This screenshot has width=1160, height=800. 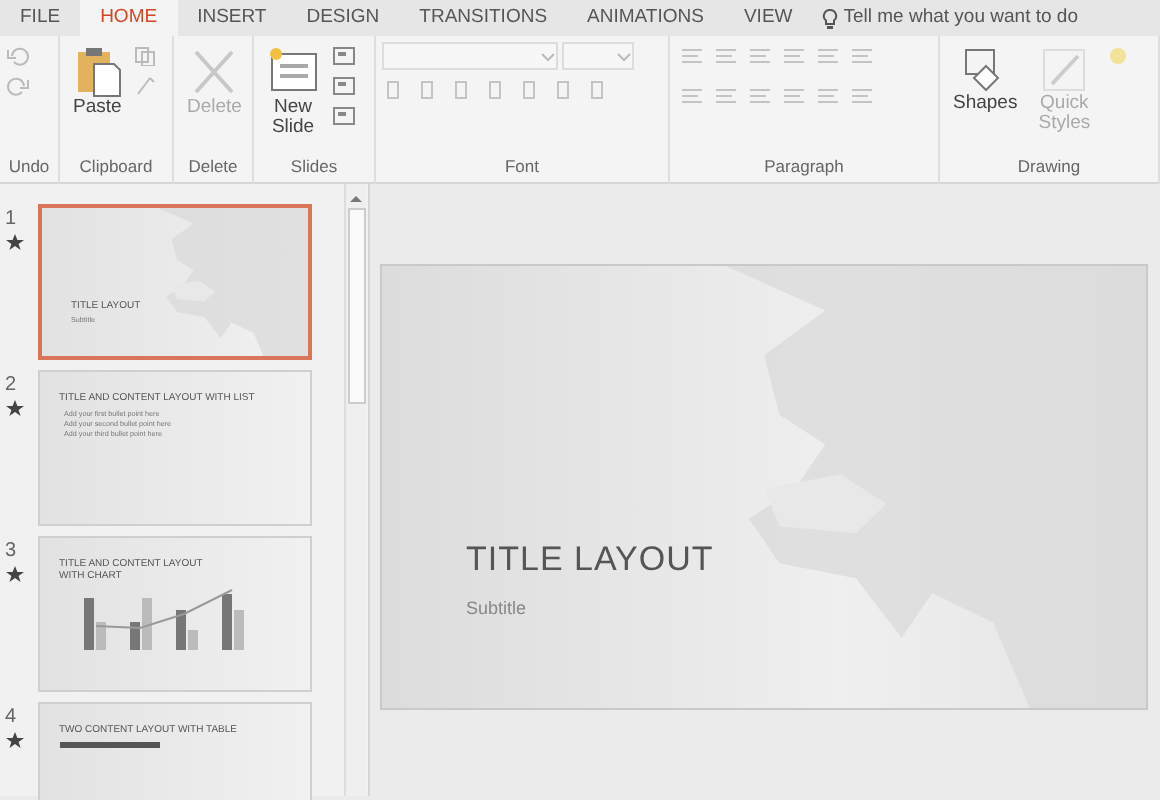 I want to click on scrollbar, so click(x=355, y=490).